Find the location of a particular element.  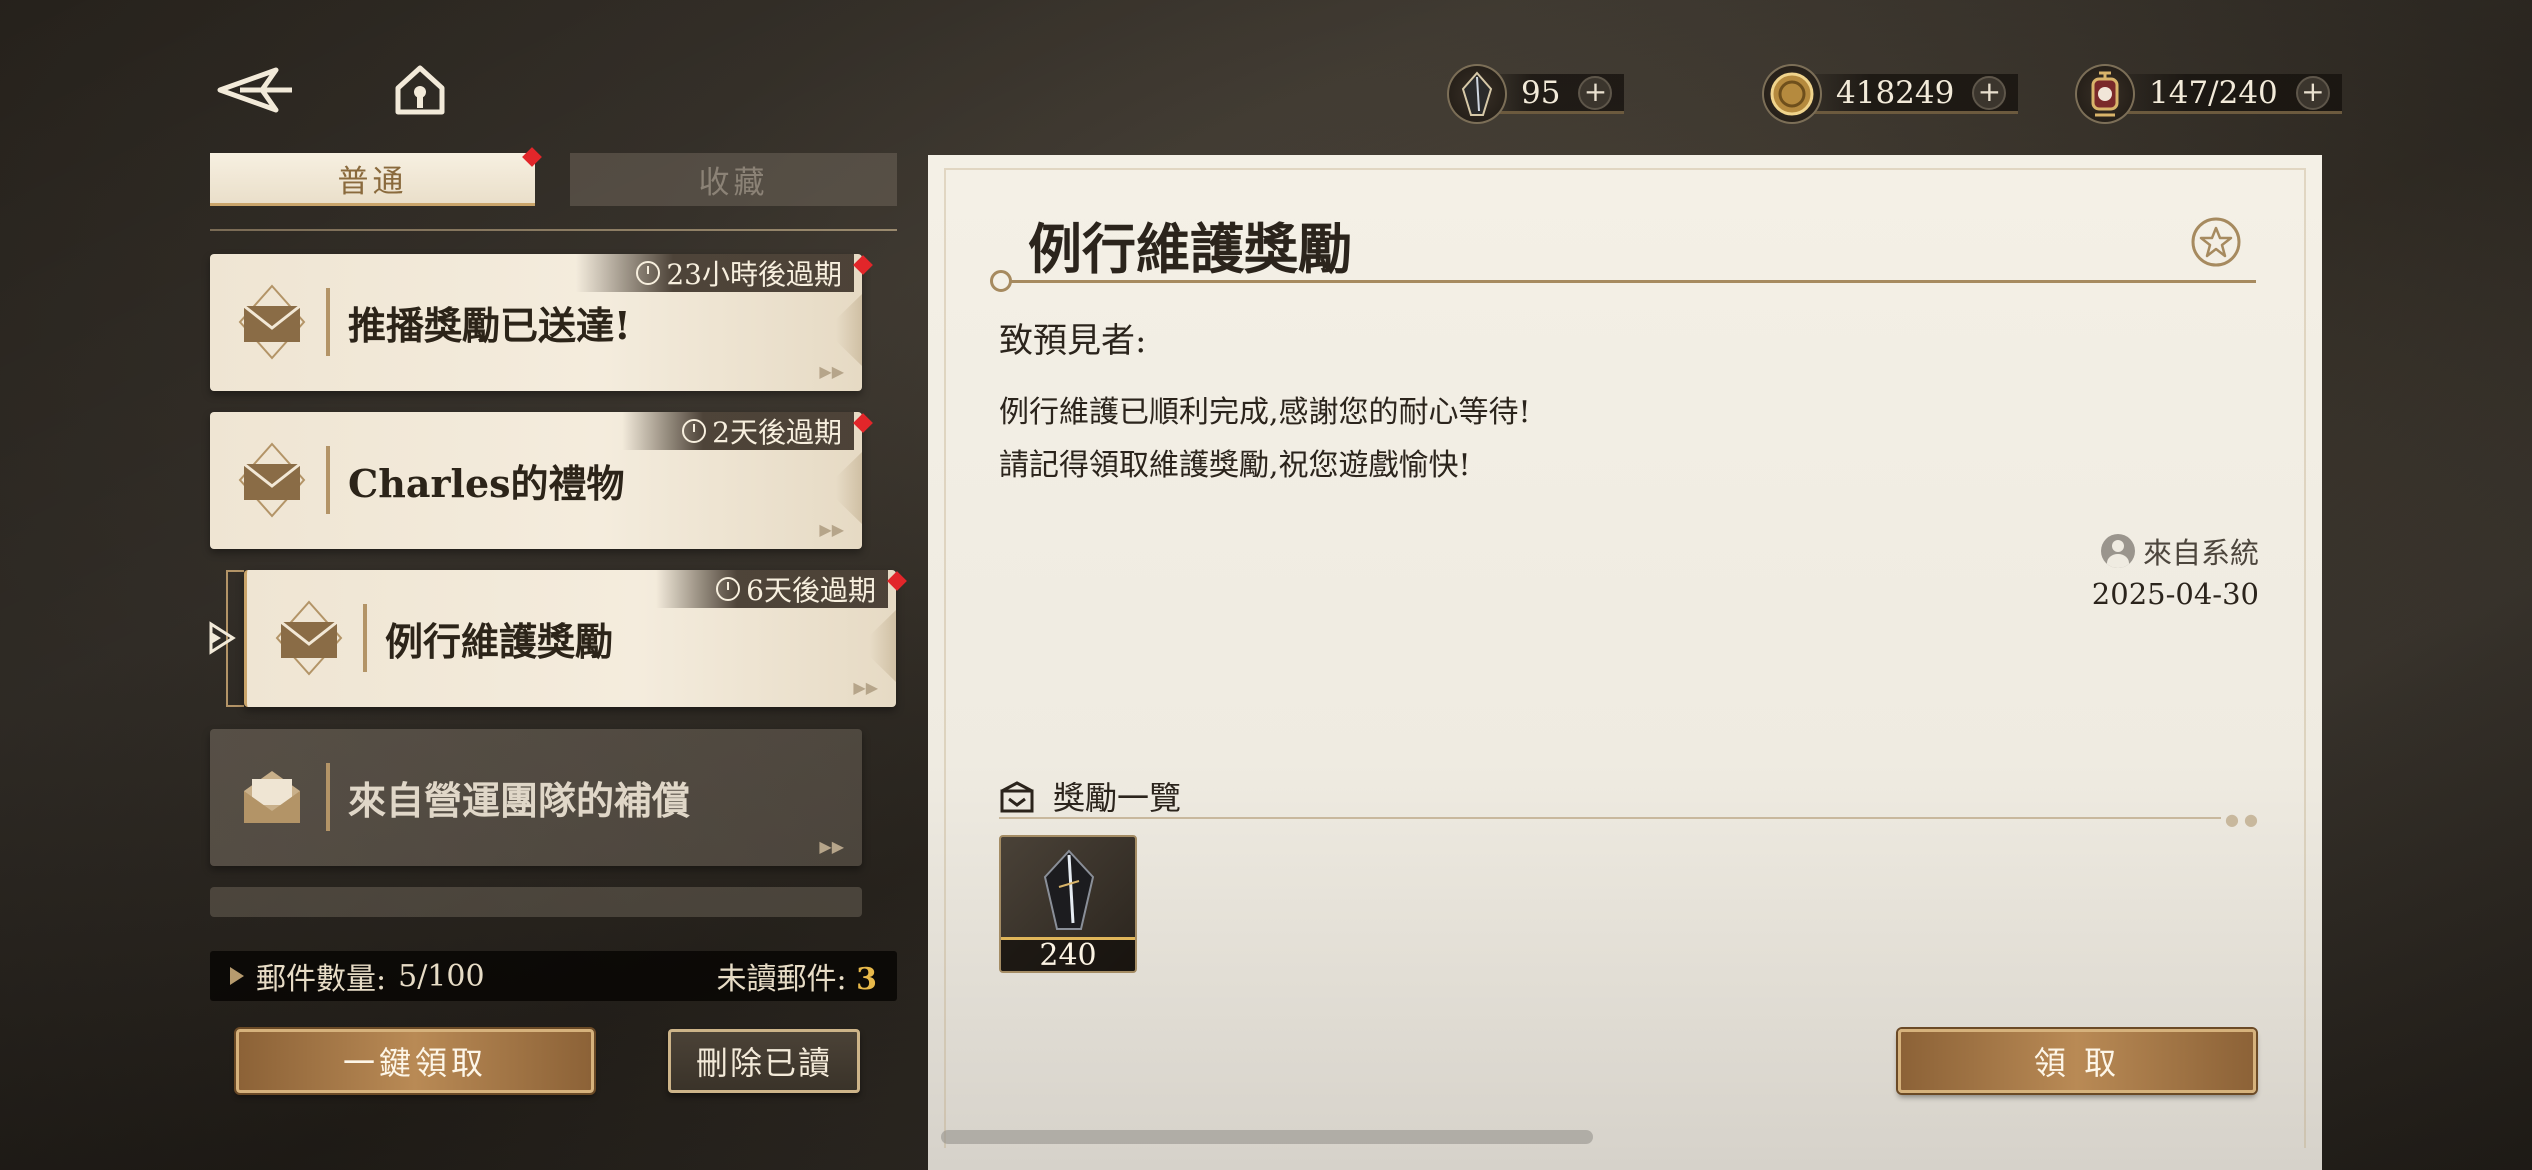

expire-badge: 23小時後過期 is located at coordinates (715, 273).